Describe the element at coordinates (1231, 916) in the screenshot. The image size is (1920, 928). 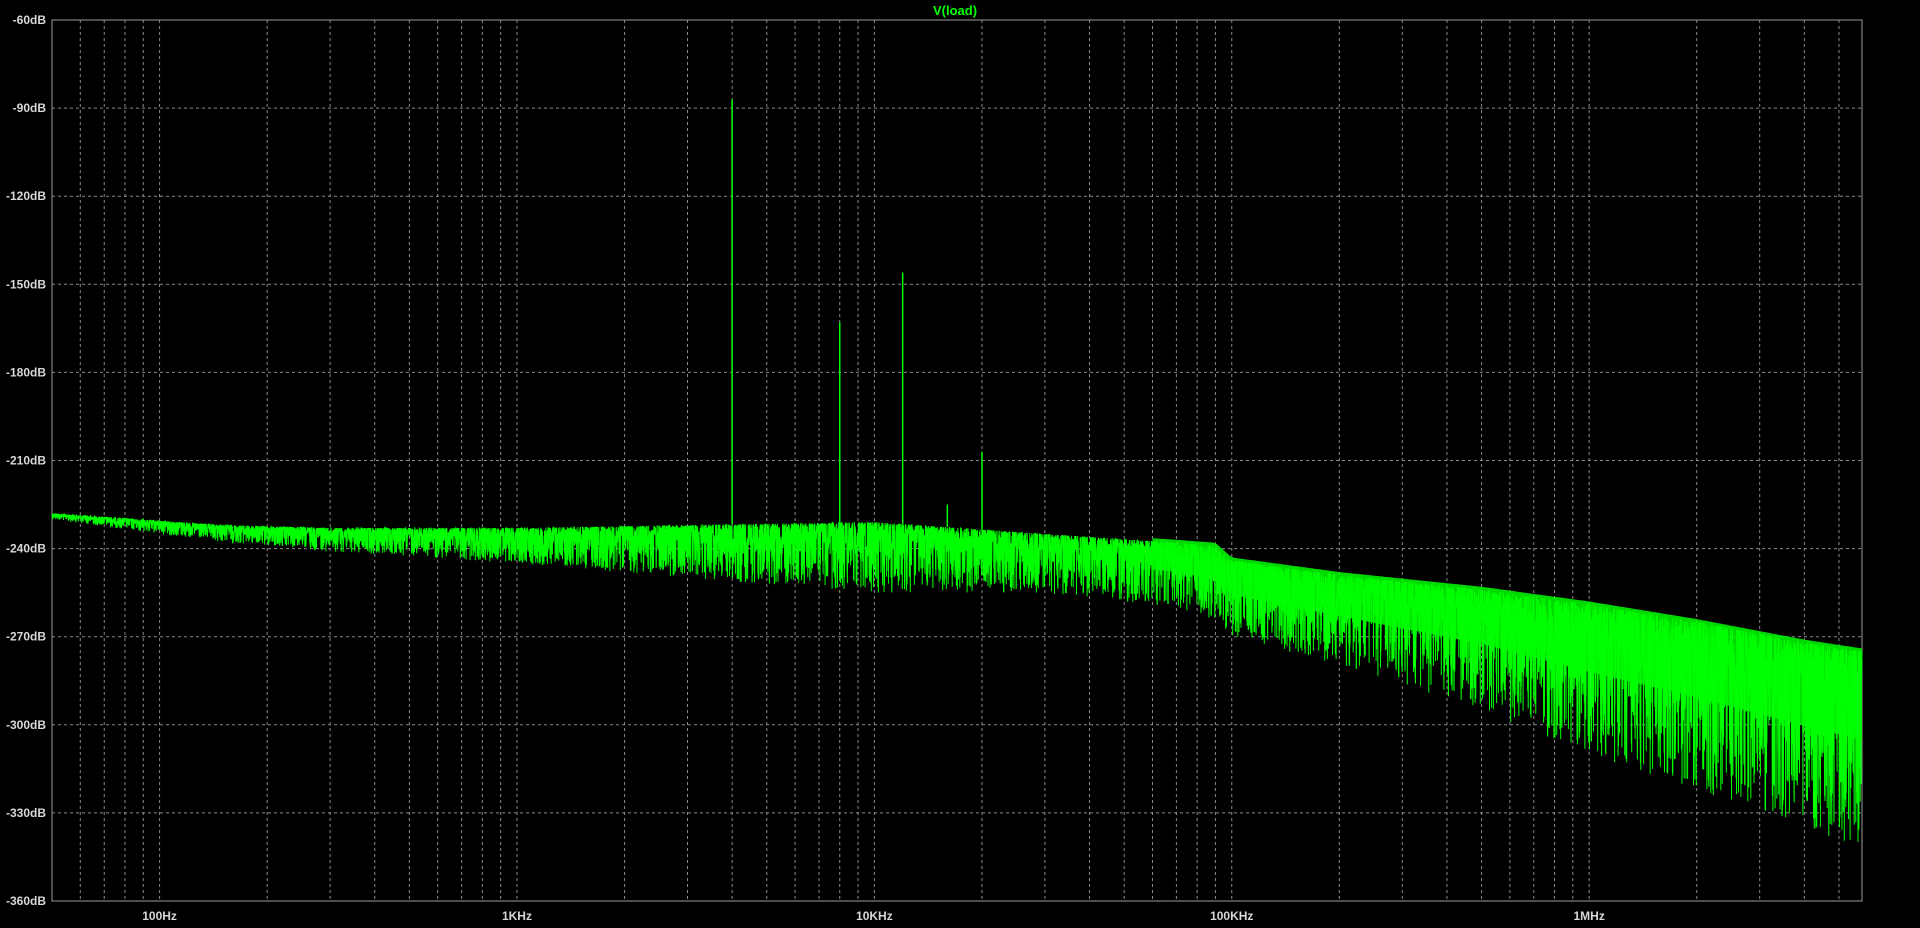
I see `x-tick-label-3: 100KHz` at that location.